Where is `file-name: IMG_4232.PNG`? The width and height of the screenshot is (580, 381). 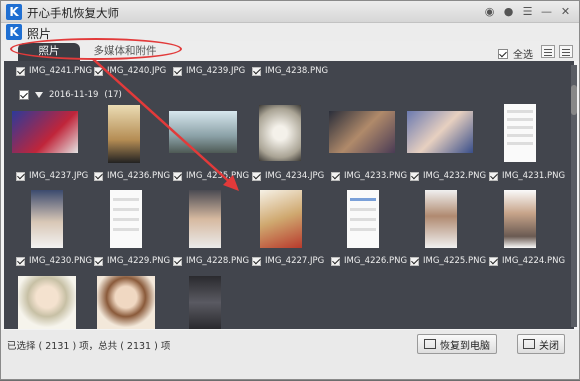 file-name: IMG_4232.PNG is located at coordinates (455, 176).